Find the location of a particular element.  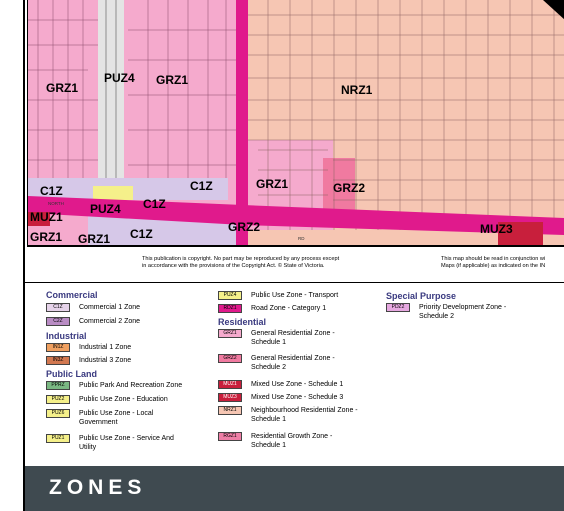

zone-label: MUZ3 is located at coordinates (496, 229).